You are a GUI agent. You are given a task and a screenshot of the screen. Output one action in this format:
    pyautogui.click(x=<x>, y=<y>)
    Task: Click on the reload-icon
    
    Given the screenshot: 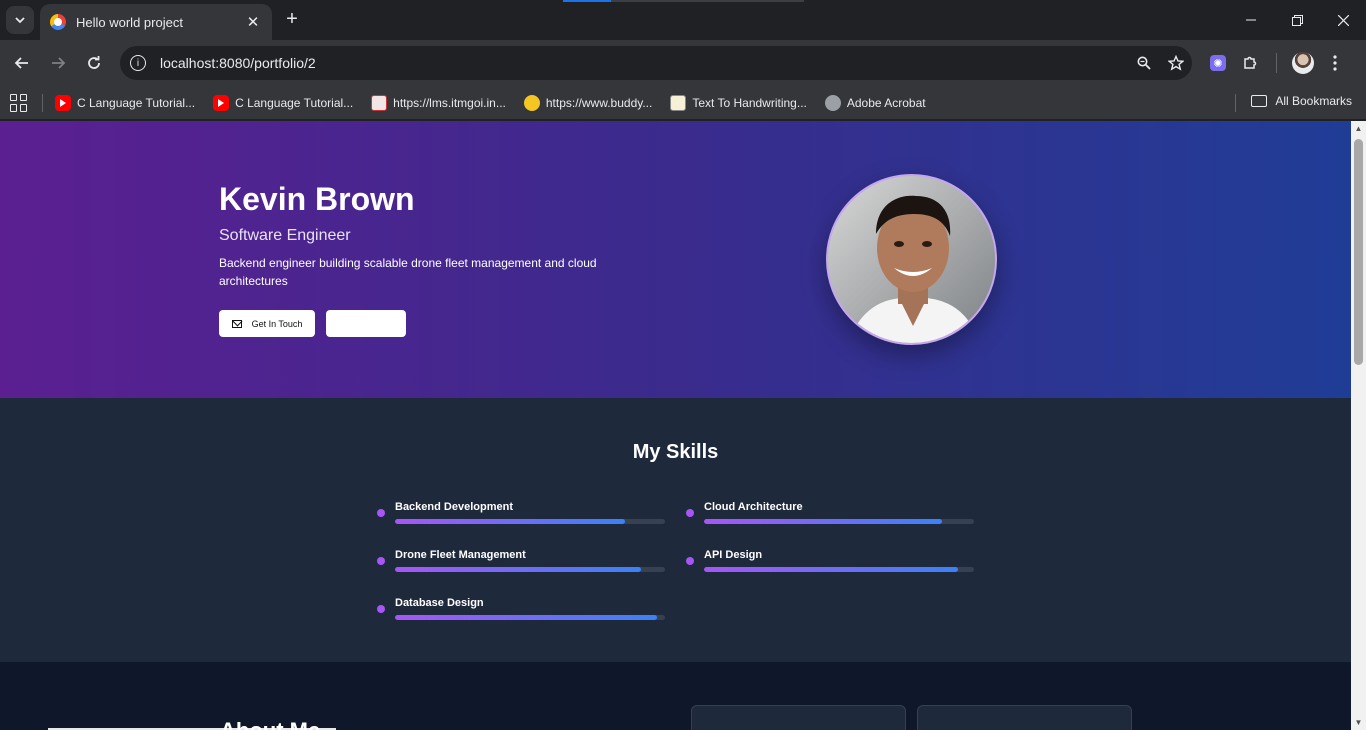 What is the action you would take?
    pyautogui.click(x=94, y=62)
    